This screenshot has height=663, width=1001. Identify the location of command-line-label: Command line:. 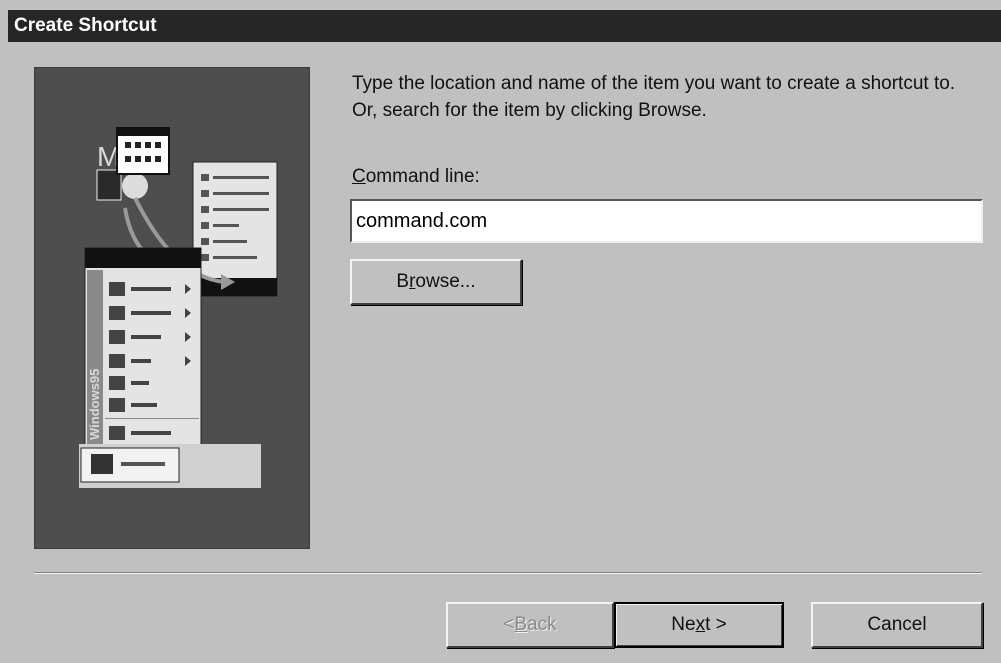
(416, 177).